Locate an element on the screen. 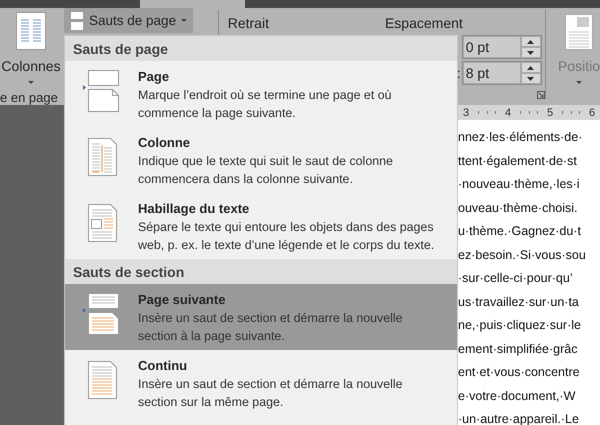 The image size is (600, 425). picture-page-icon is located at coordinates (578, 32).